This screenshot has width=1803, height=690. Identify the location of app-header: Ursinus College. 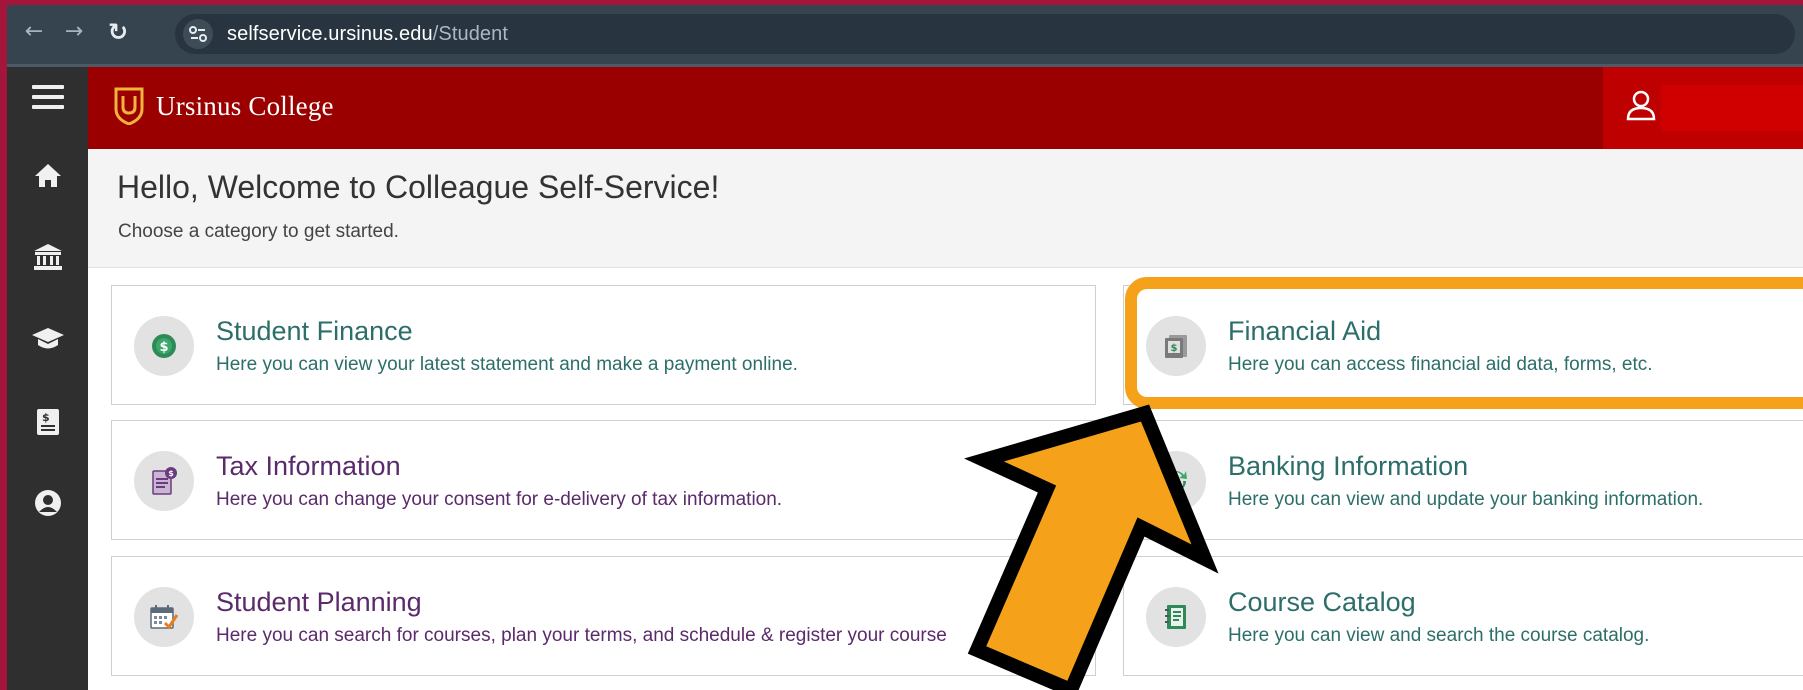
(945, 108).